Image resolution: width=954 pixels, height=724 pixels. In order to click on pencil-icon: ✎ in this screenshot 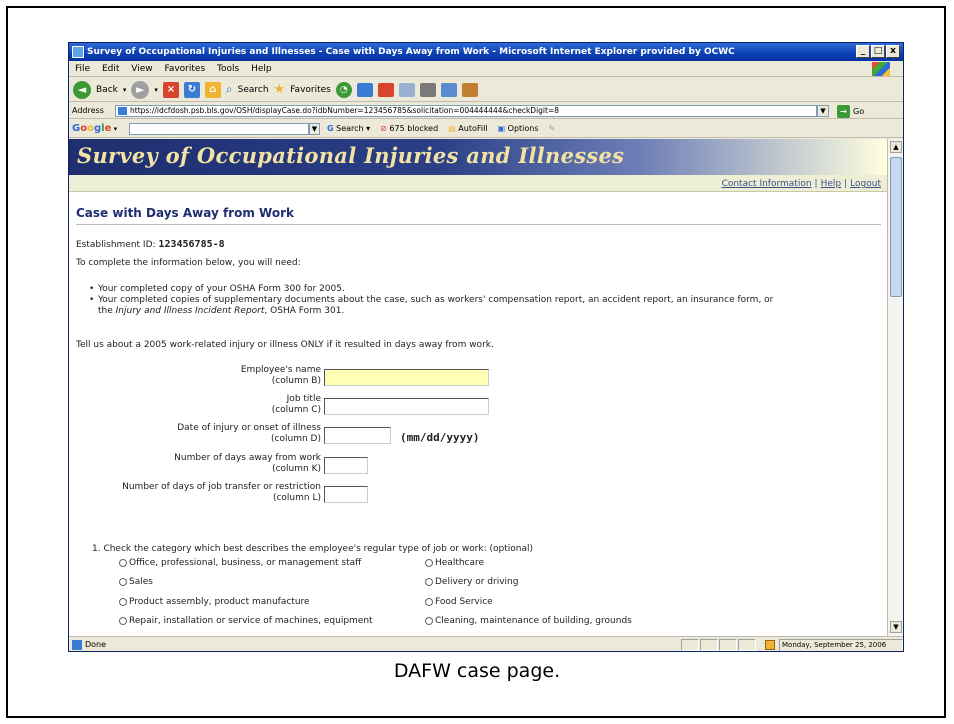, I will do `click(552, 129)`.